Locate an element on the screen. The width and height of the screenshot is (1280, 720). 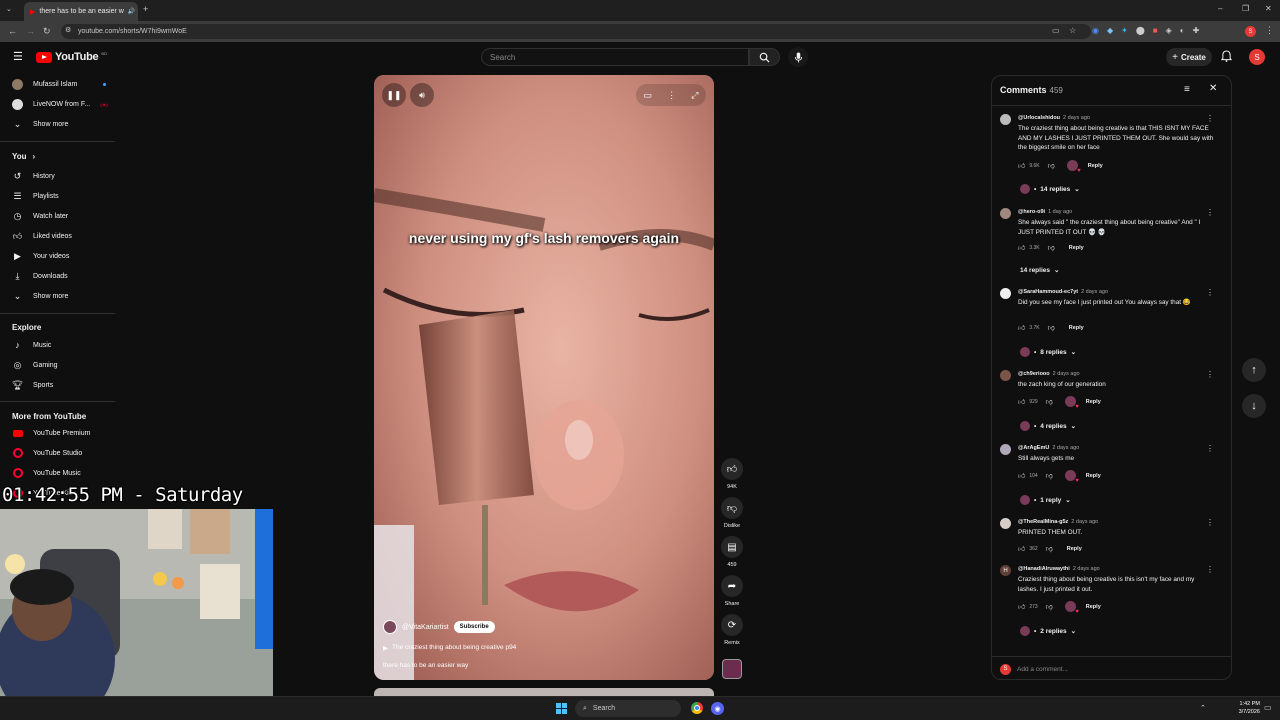
sidebar-item-youtube-studio: YouTube Studio is located at coordinates (47, 453).